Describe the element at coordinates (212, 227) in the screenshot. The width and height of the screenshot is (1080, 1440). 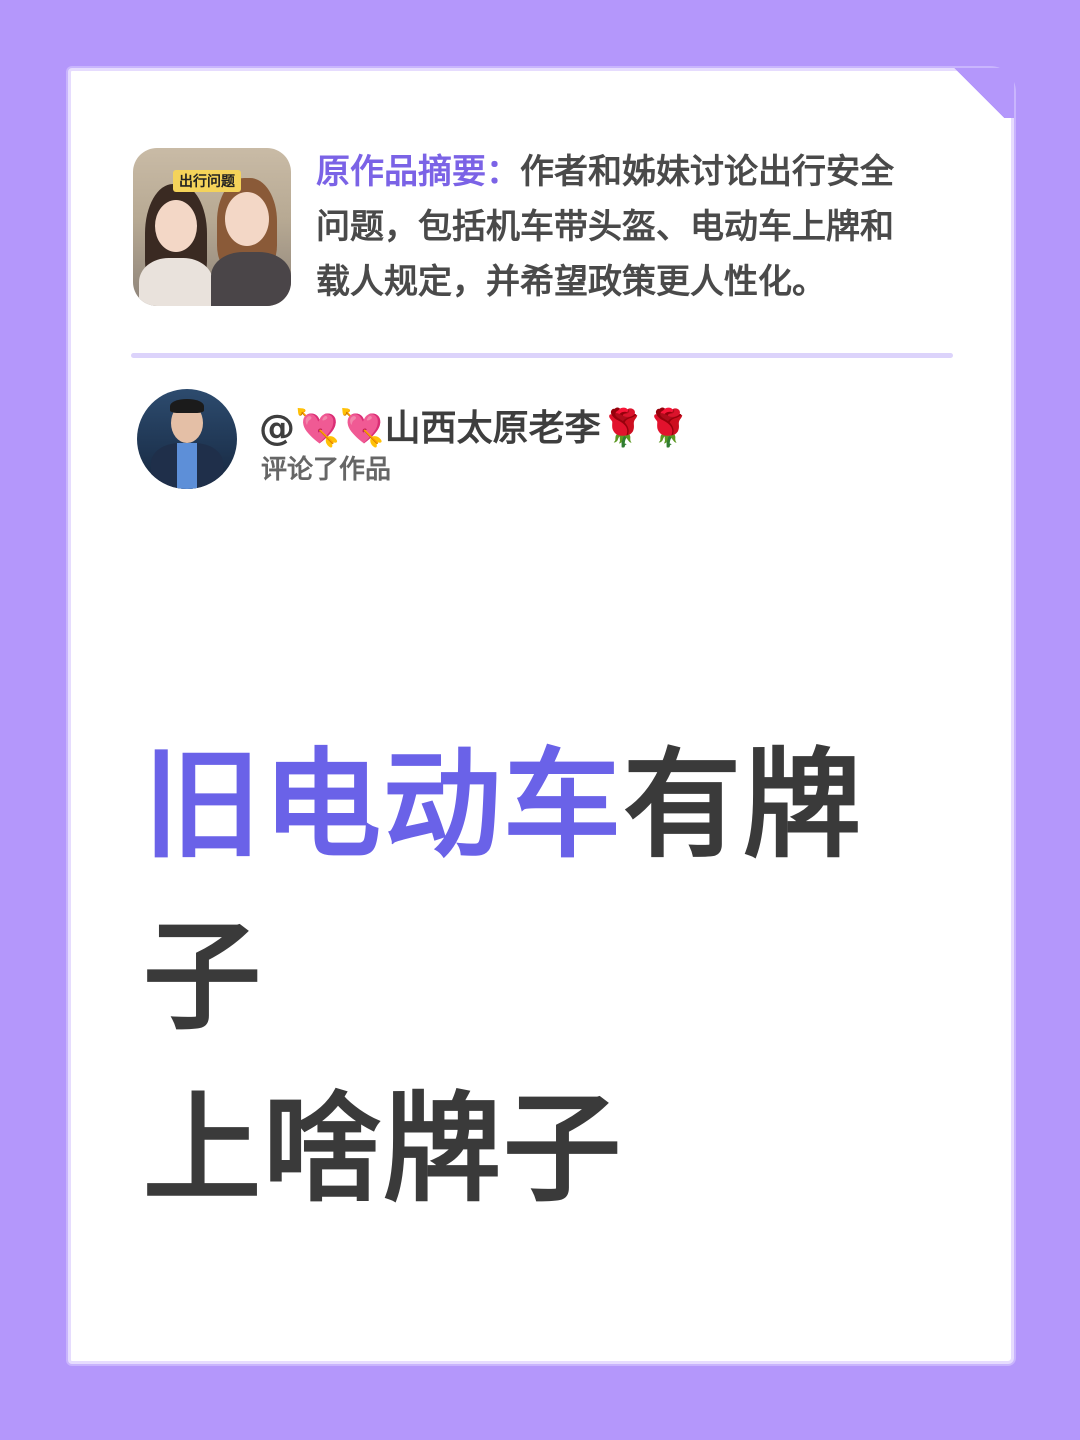
I see `video-thumbnail: 出行问题` at that location.